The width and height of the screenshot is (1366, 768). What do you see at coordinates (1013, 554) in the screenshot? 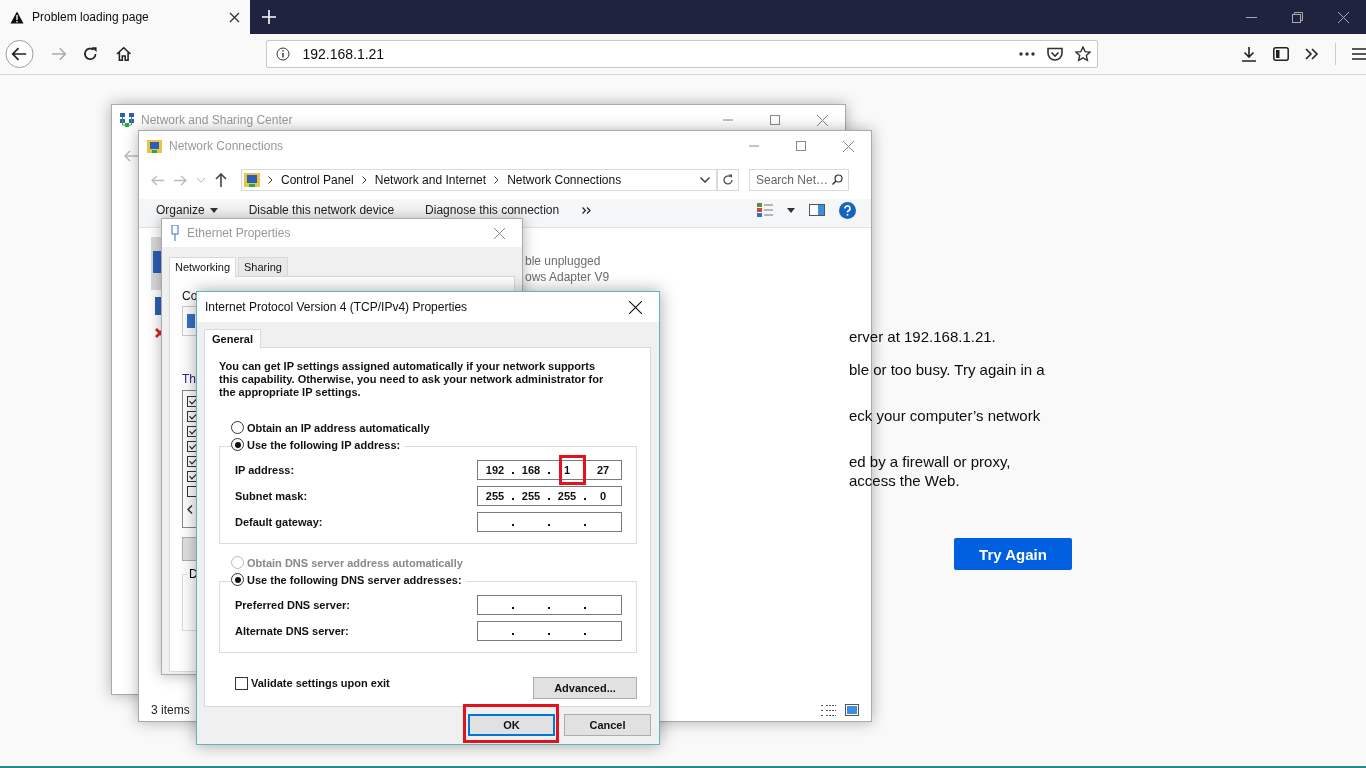
I see `try-again-button: Try Again` at bounding box center [1013, 554].